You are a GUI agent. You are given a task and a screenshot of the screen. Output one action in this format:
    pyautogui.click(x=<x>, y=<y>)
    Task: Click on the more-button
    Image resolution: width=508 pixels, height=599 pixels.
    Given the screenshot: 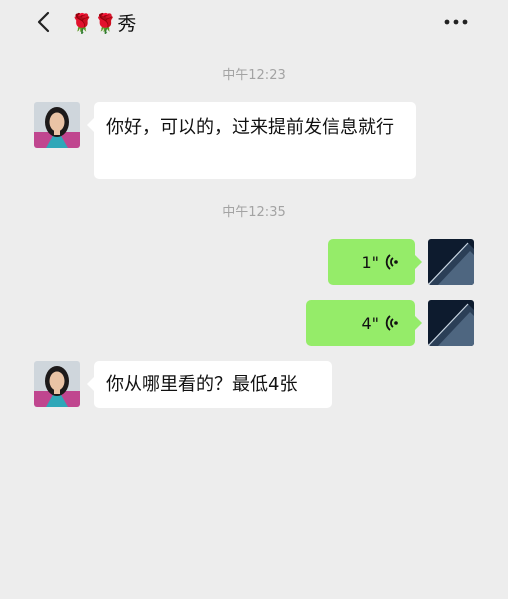 What is the action you would take?
    pyautogui.click(x=456, y=22)
    